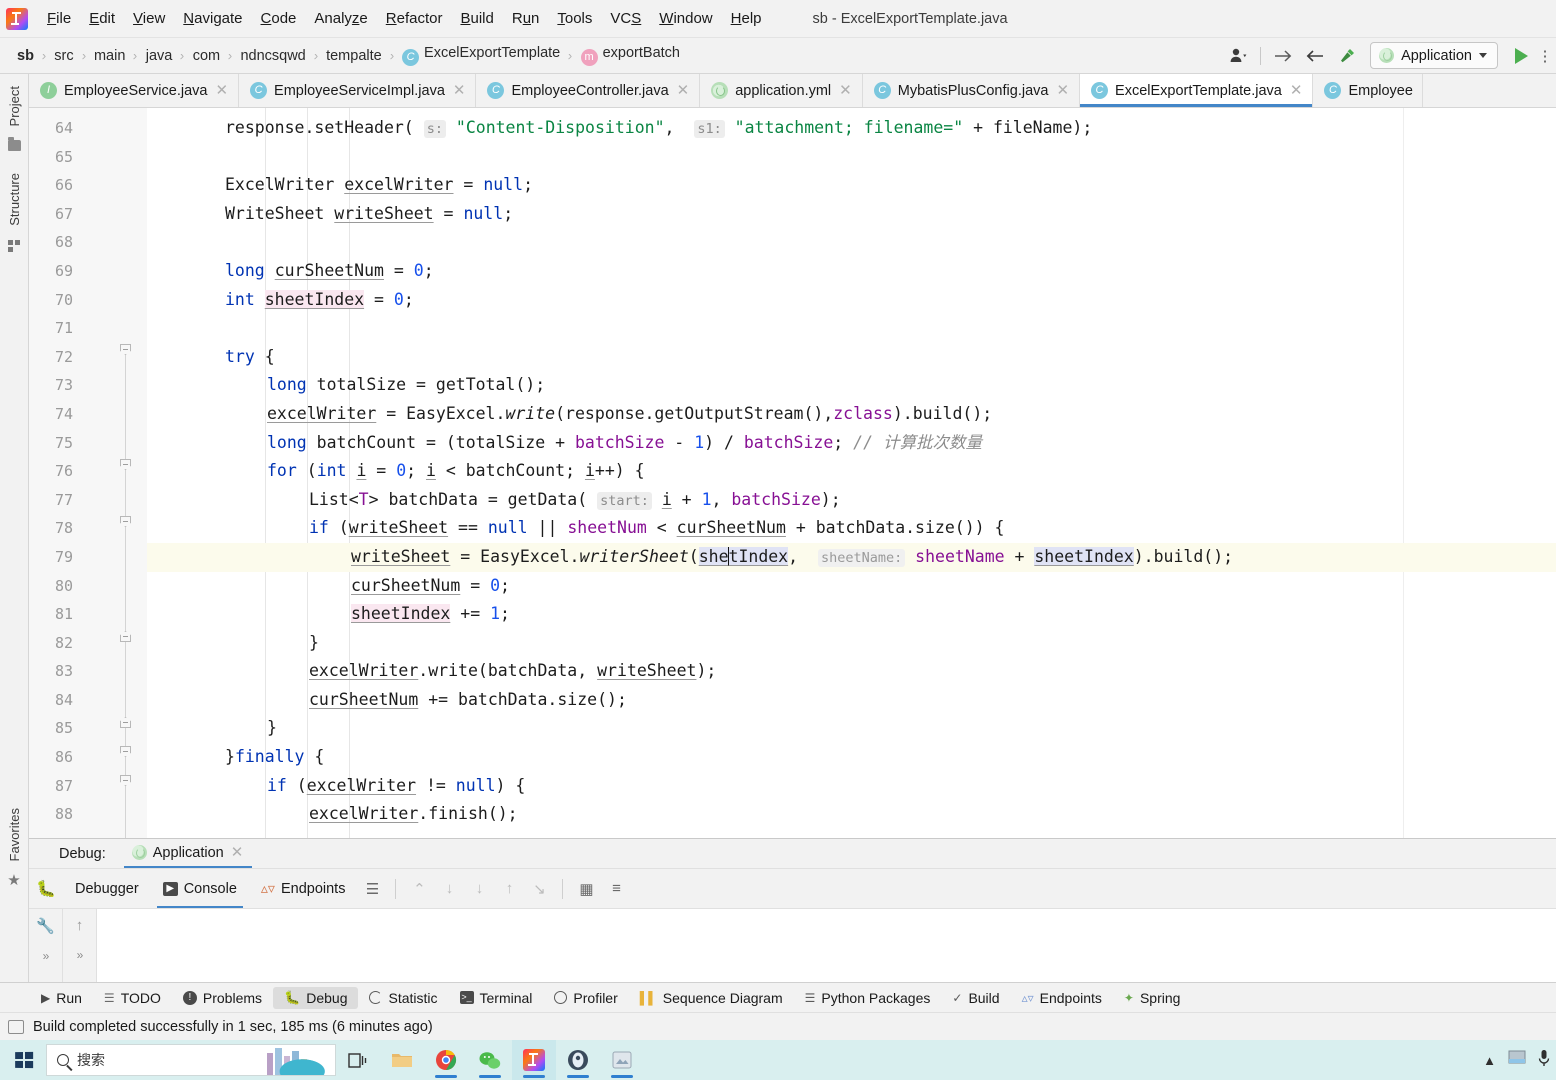 The width and height of the screenshot is (1556, 1080). What do you see at coordinates (303, 888) in the screenshot?
I see `debug-tab-endpoints: ▵▿ Endpoints` at bounding box center [303, 888].